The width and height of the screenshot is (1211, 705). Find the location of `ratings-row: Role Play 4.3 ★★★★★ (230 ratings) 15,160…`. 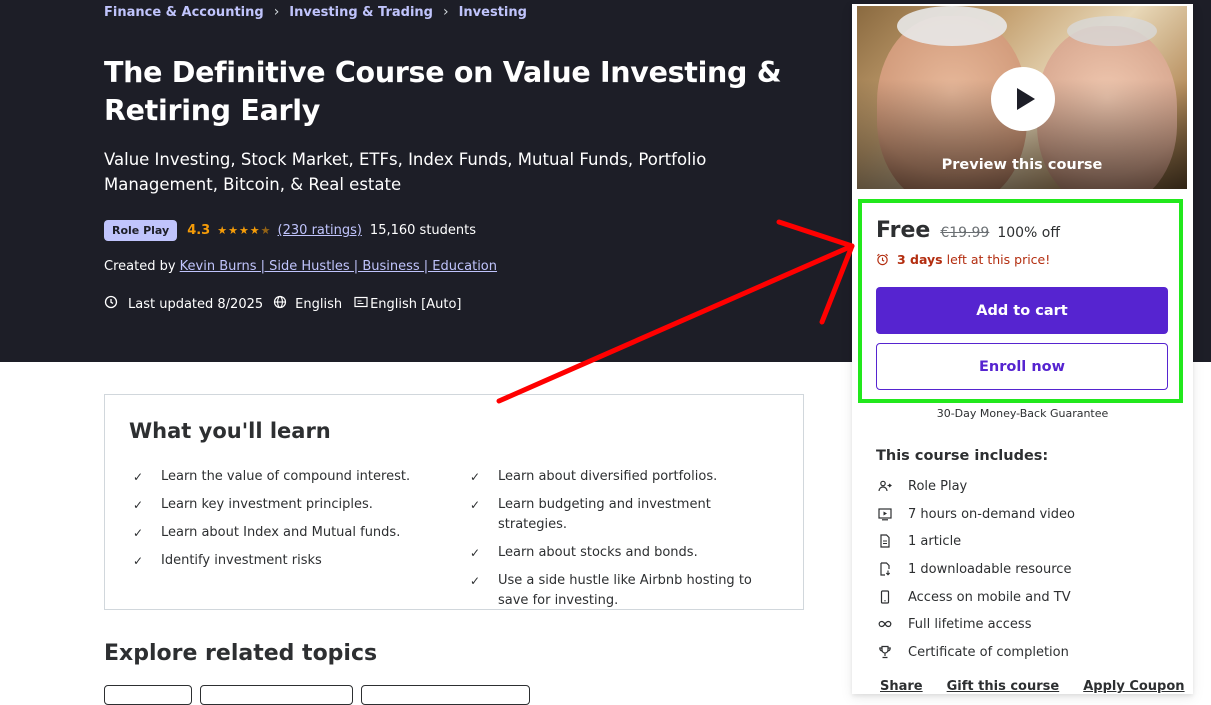

ratings-row: Role Play 4.3 ★★★★★ (230 ratings) 15,160… is located at coordinates (290, 230).